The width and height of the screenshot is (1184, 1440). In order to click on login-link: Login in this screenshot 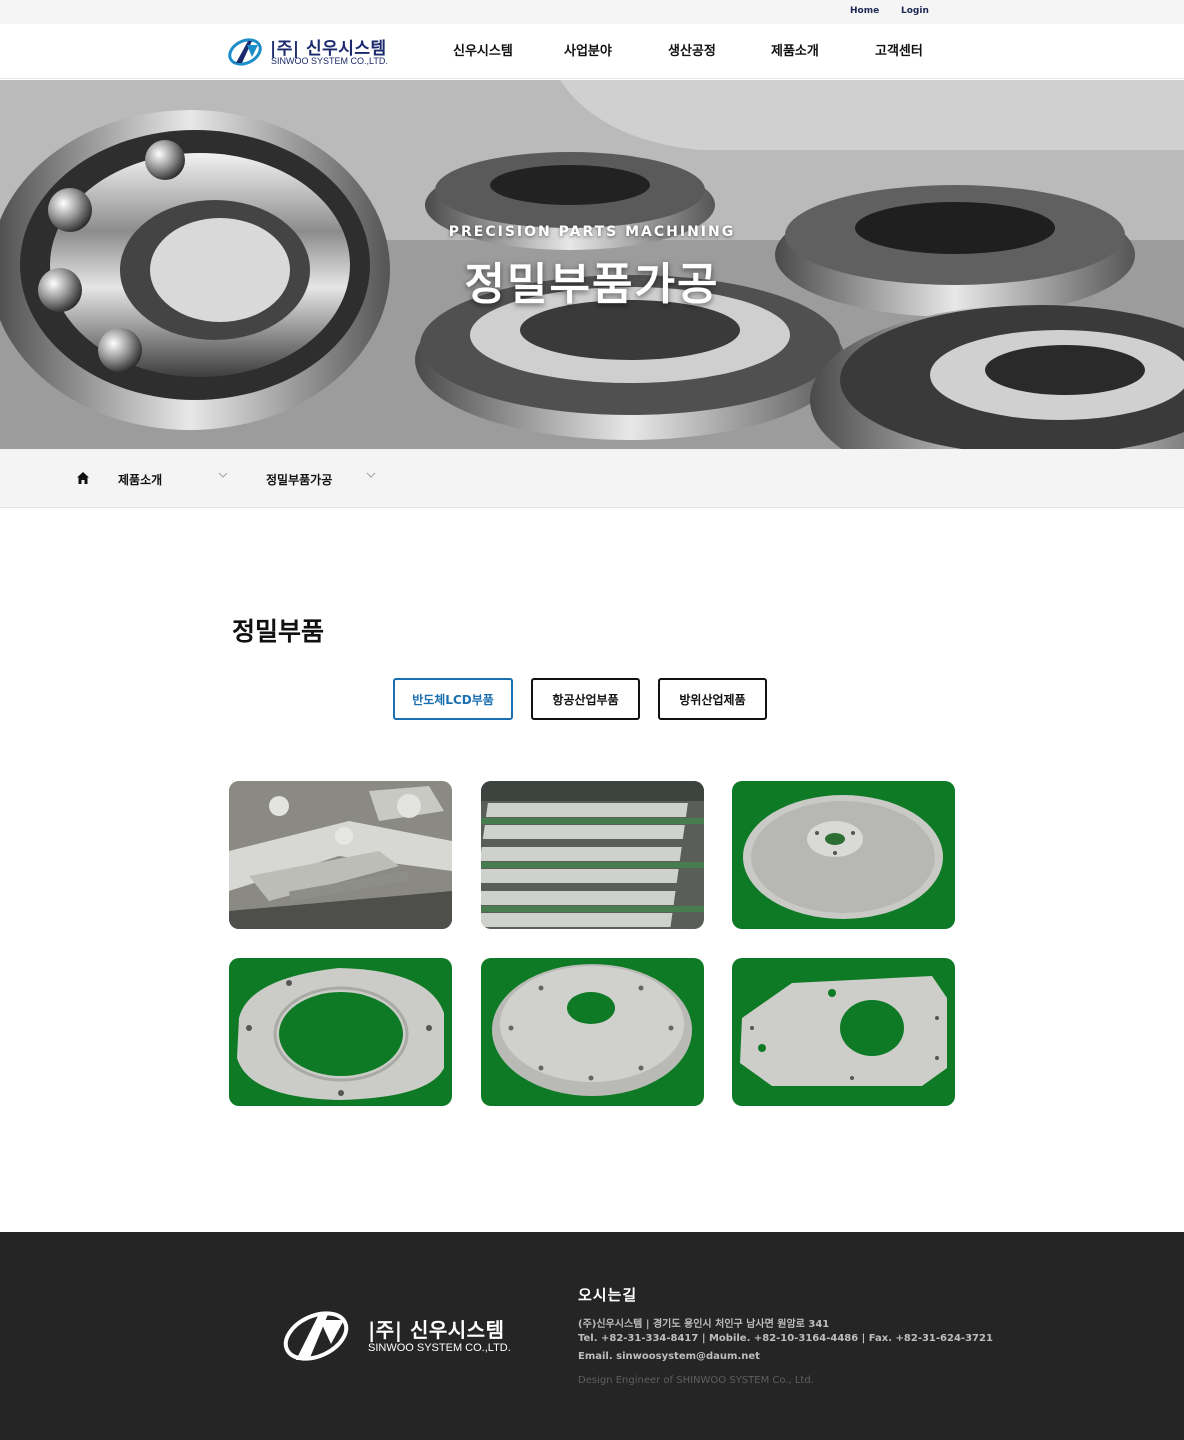, I will do `click(915, 11)`.